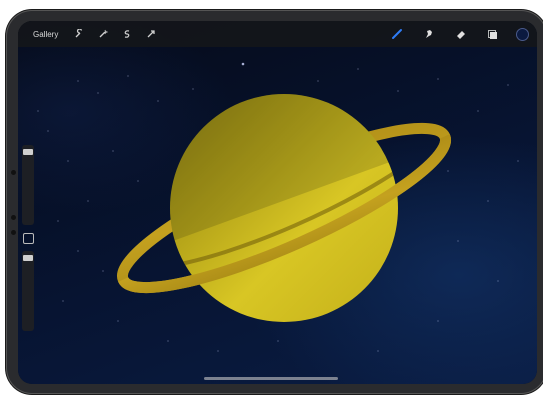 This screenshot has height=396, width=543. Describe the element at coordinates (151, 34) in the screenshot. I see `transform-arrow-icon` at that location.